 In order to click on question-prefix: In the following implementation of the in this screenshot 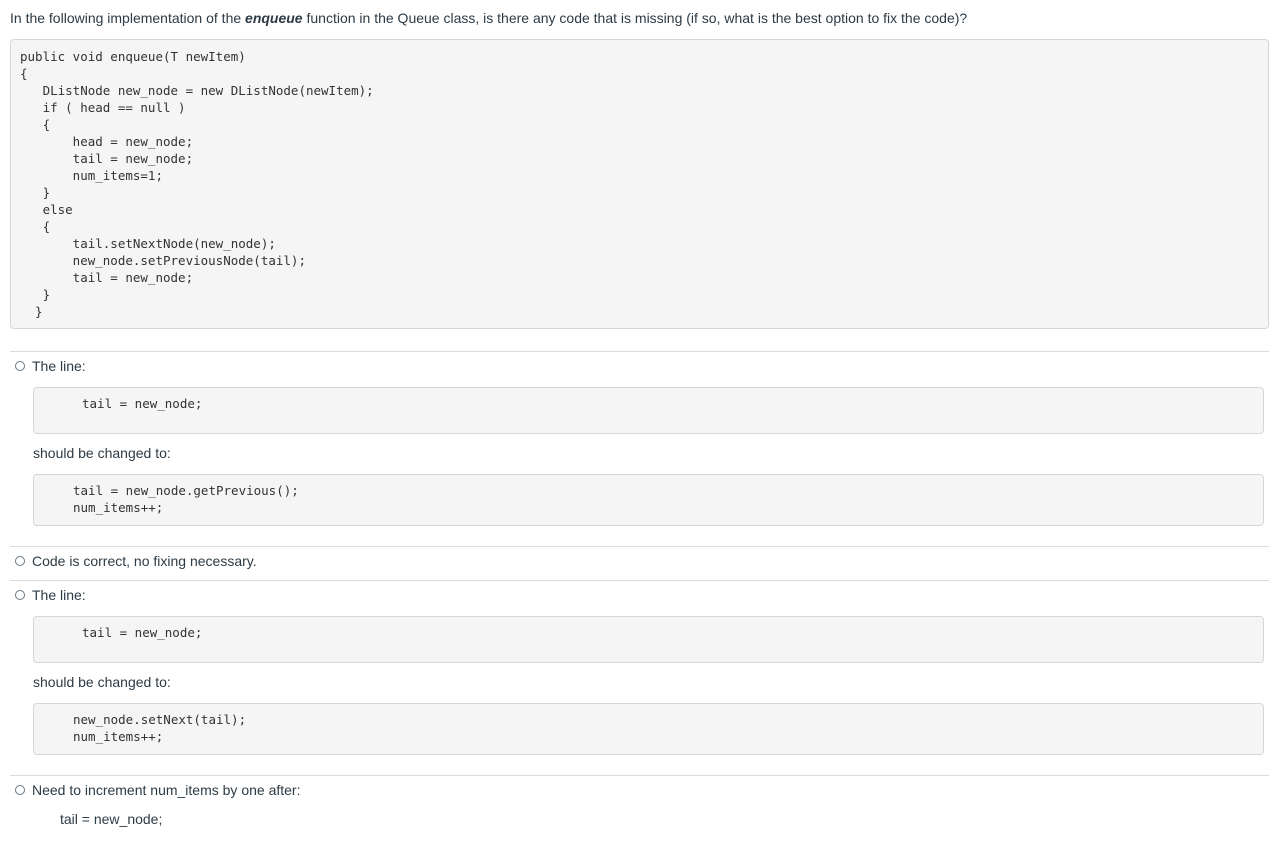, I will do `click(128, 18)`.